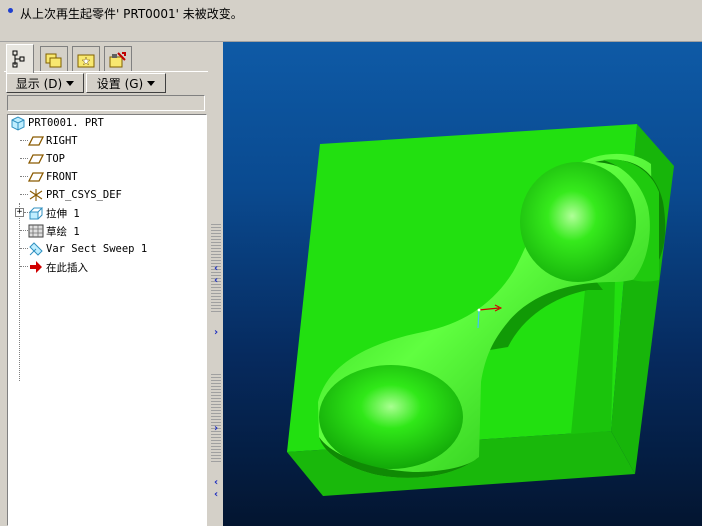  I want to click on navigator-tabs, so click(107, 58).